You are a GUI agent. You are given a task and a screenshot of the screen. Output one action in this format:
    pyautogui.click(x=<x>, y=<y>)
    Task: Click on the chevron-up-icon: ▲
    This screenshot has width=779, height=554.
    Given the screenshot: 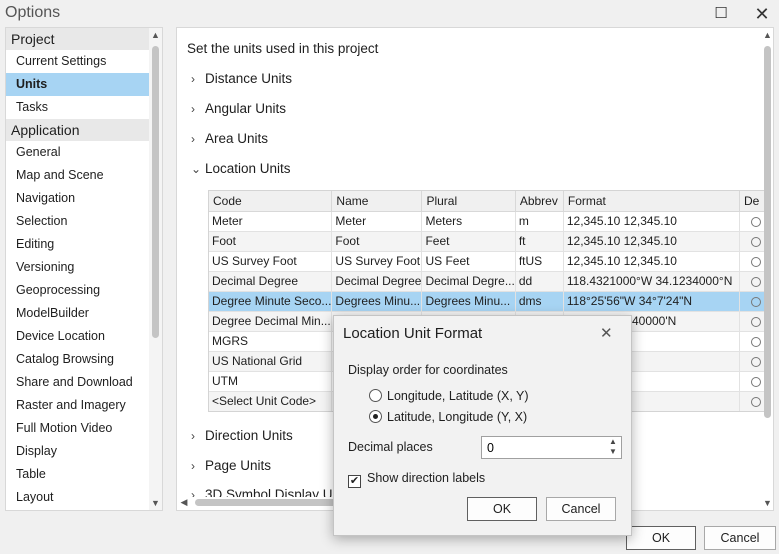 What is the action you would take?
    pyautogui.click(x=613, y=442)
    